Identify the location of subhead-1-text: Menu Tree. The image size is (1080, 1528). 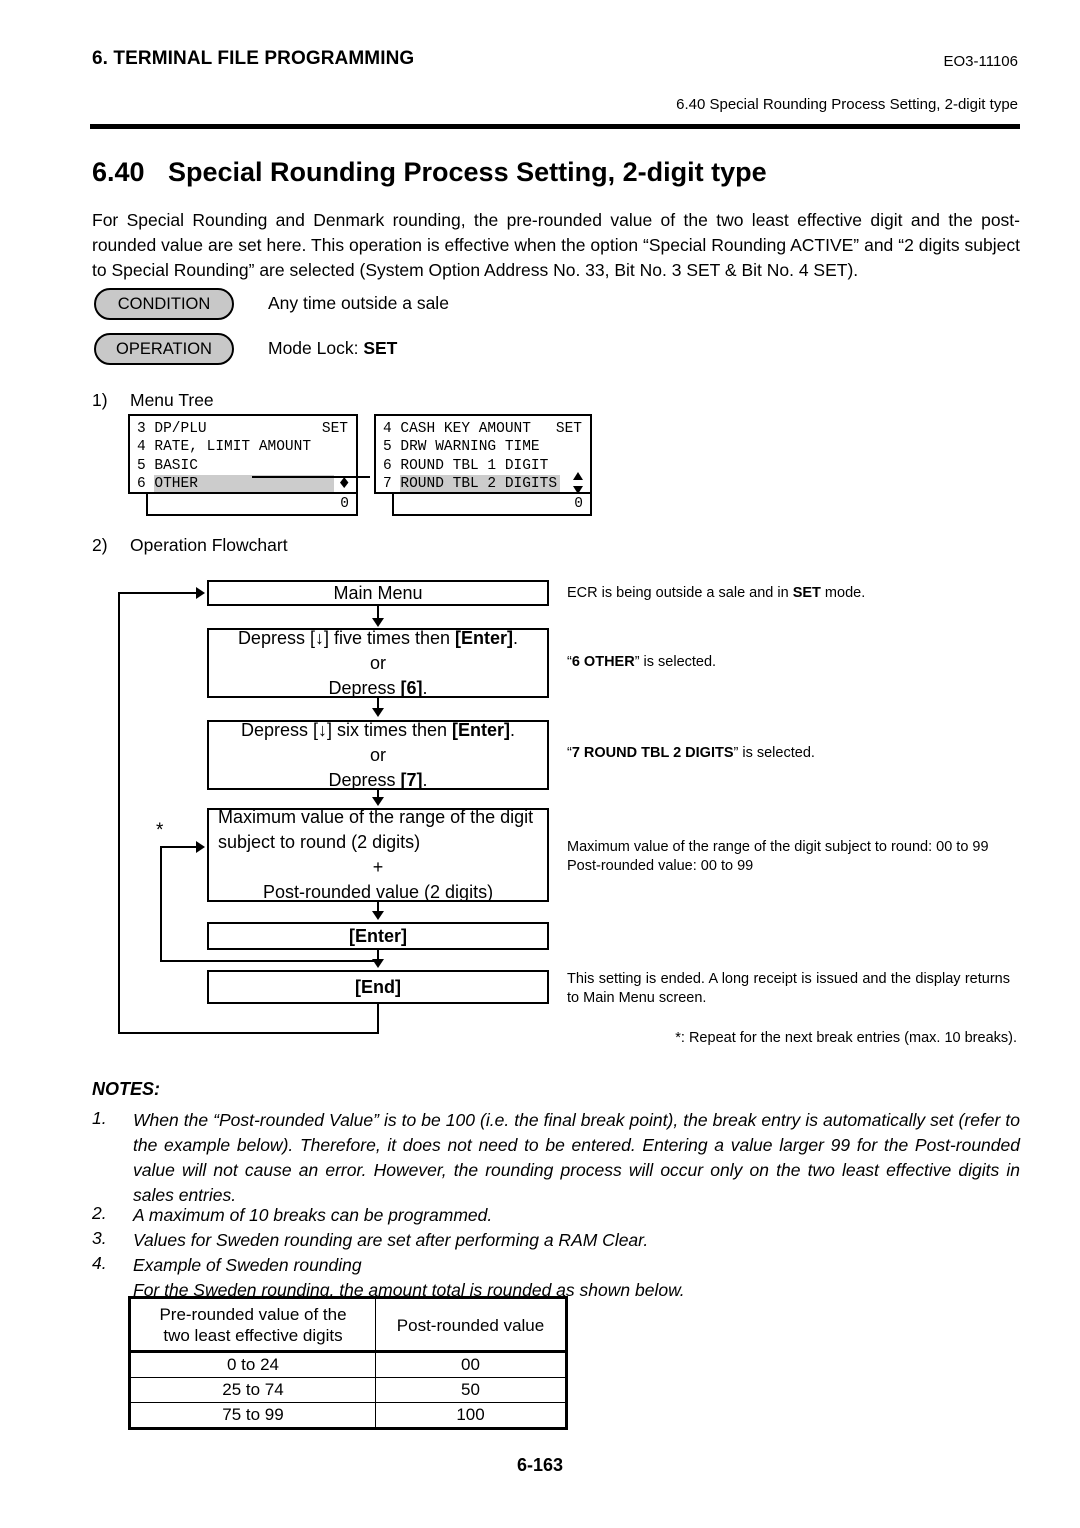
(172, 400).